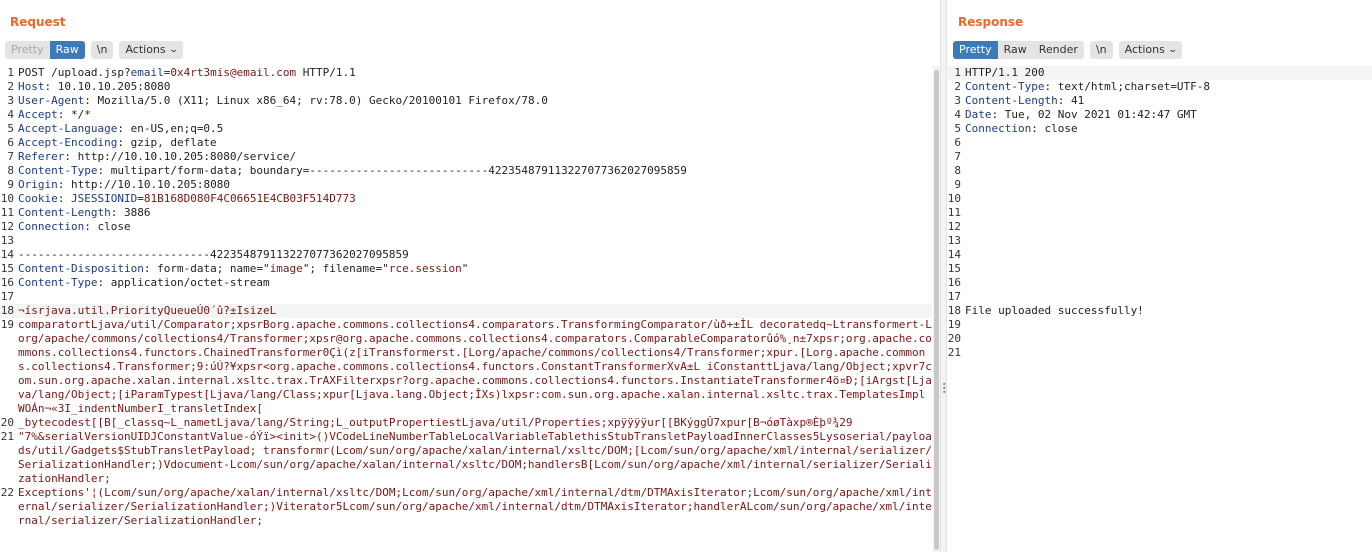  I want to click on response-line: 21, so click(1159, 353).